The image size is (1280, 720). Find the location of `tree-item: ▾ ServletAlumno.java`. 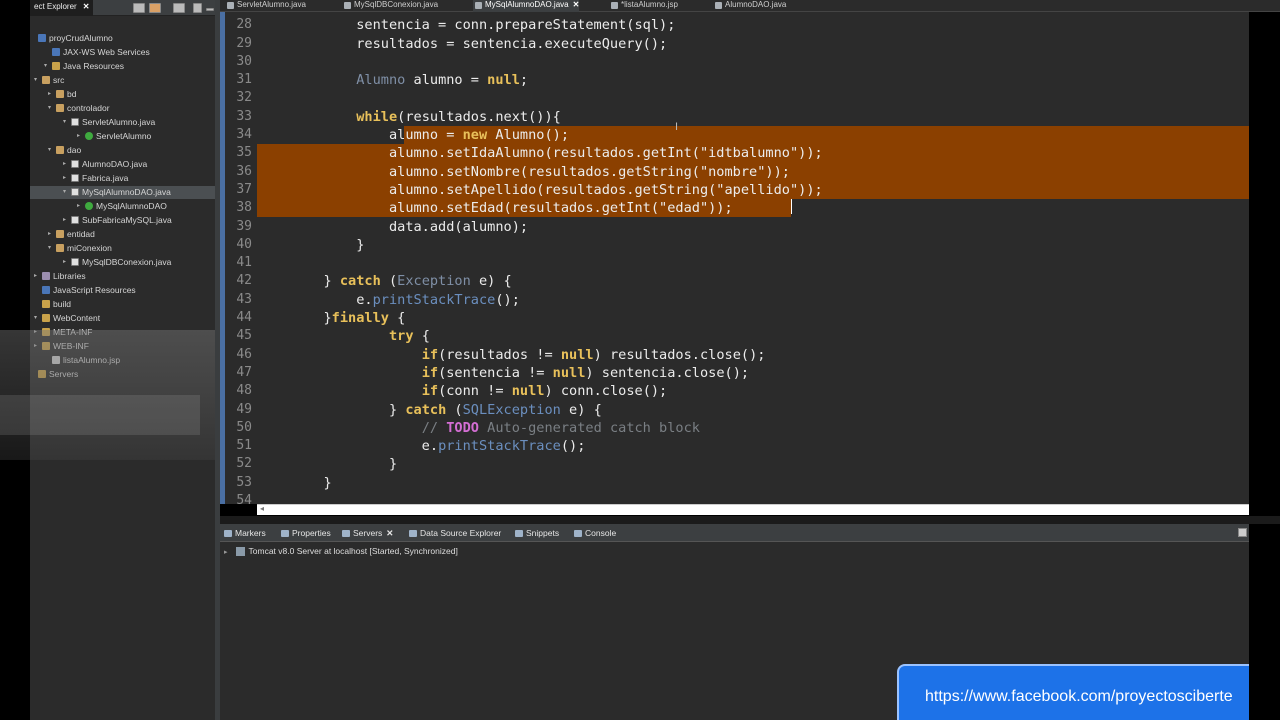

tree-item: ▾ ServletAlumno.java is located at coordinates (109, 122).